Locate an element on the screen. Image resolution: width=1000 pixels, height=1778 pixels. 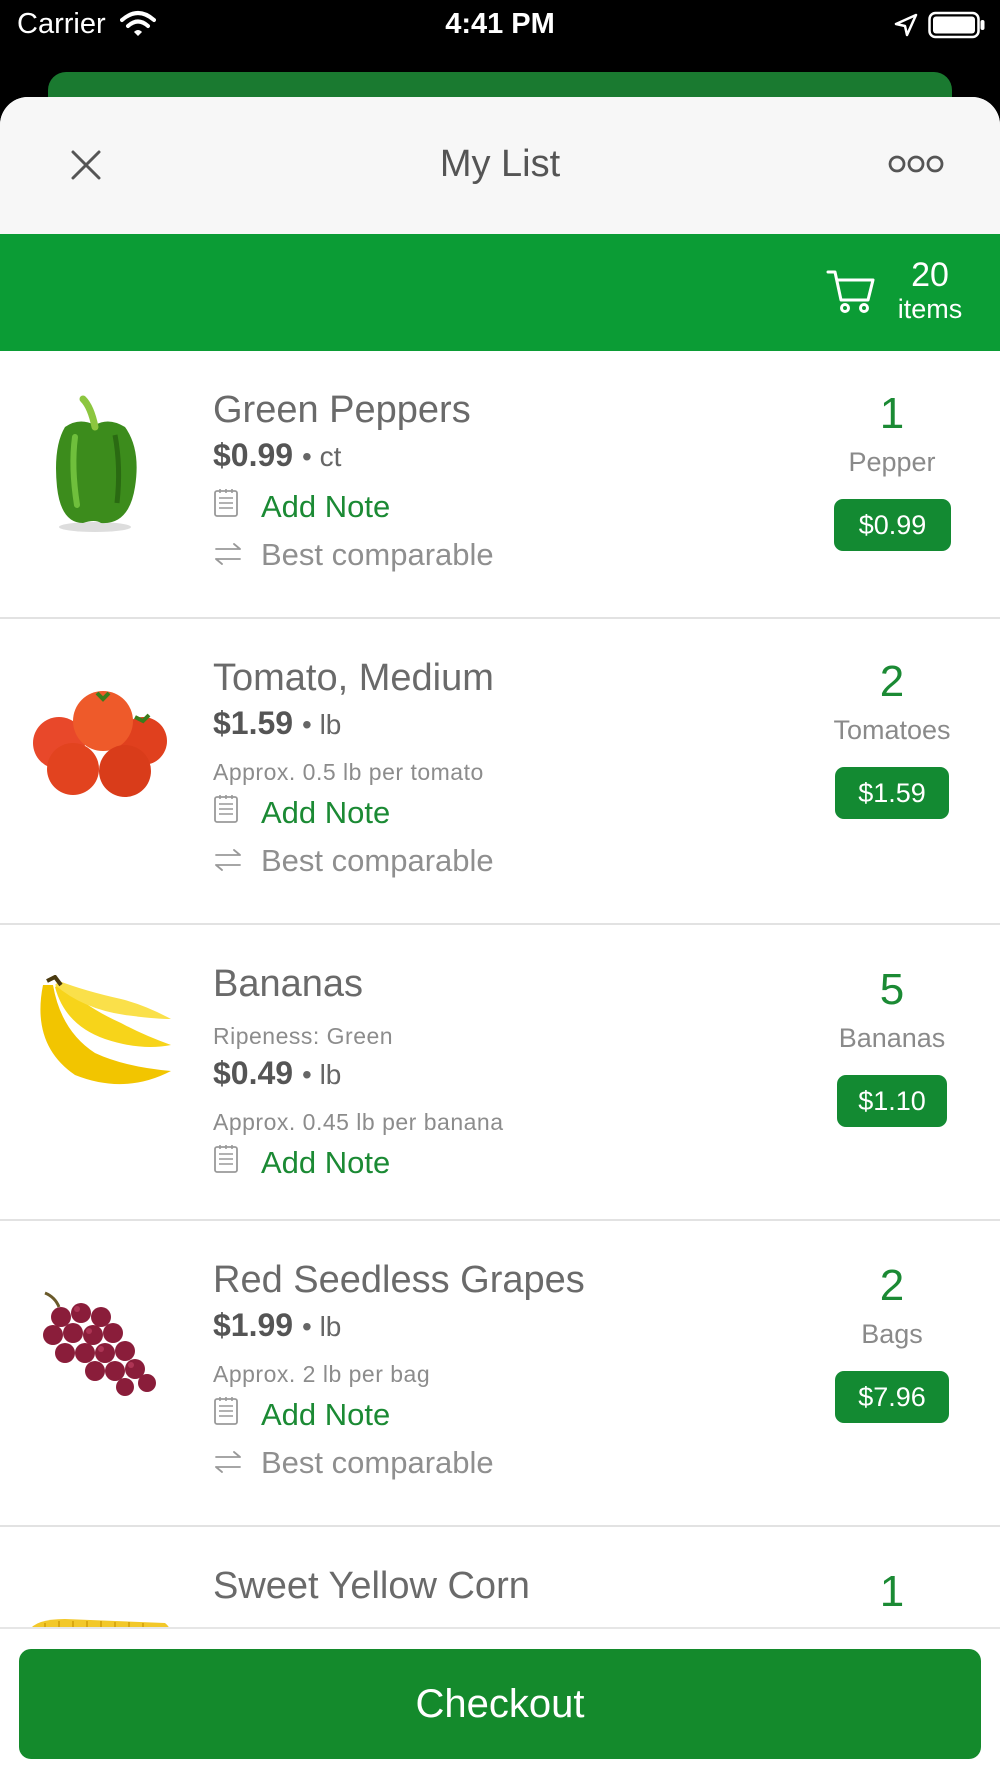
item-price-row: $1.99 • lb is located at coordinates (277, 1325).